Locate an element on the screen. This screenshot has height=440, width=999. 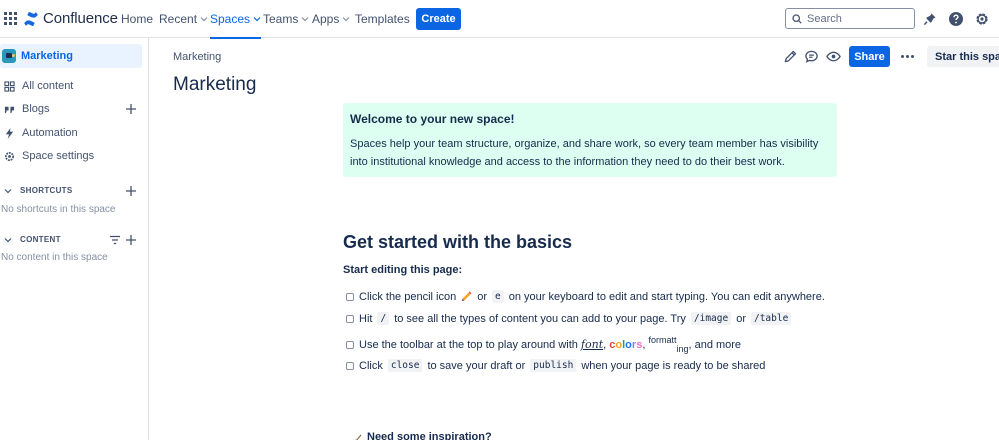
task-text: Click is located at coordinates (371, 365).